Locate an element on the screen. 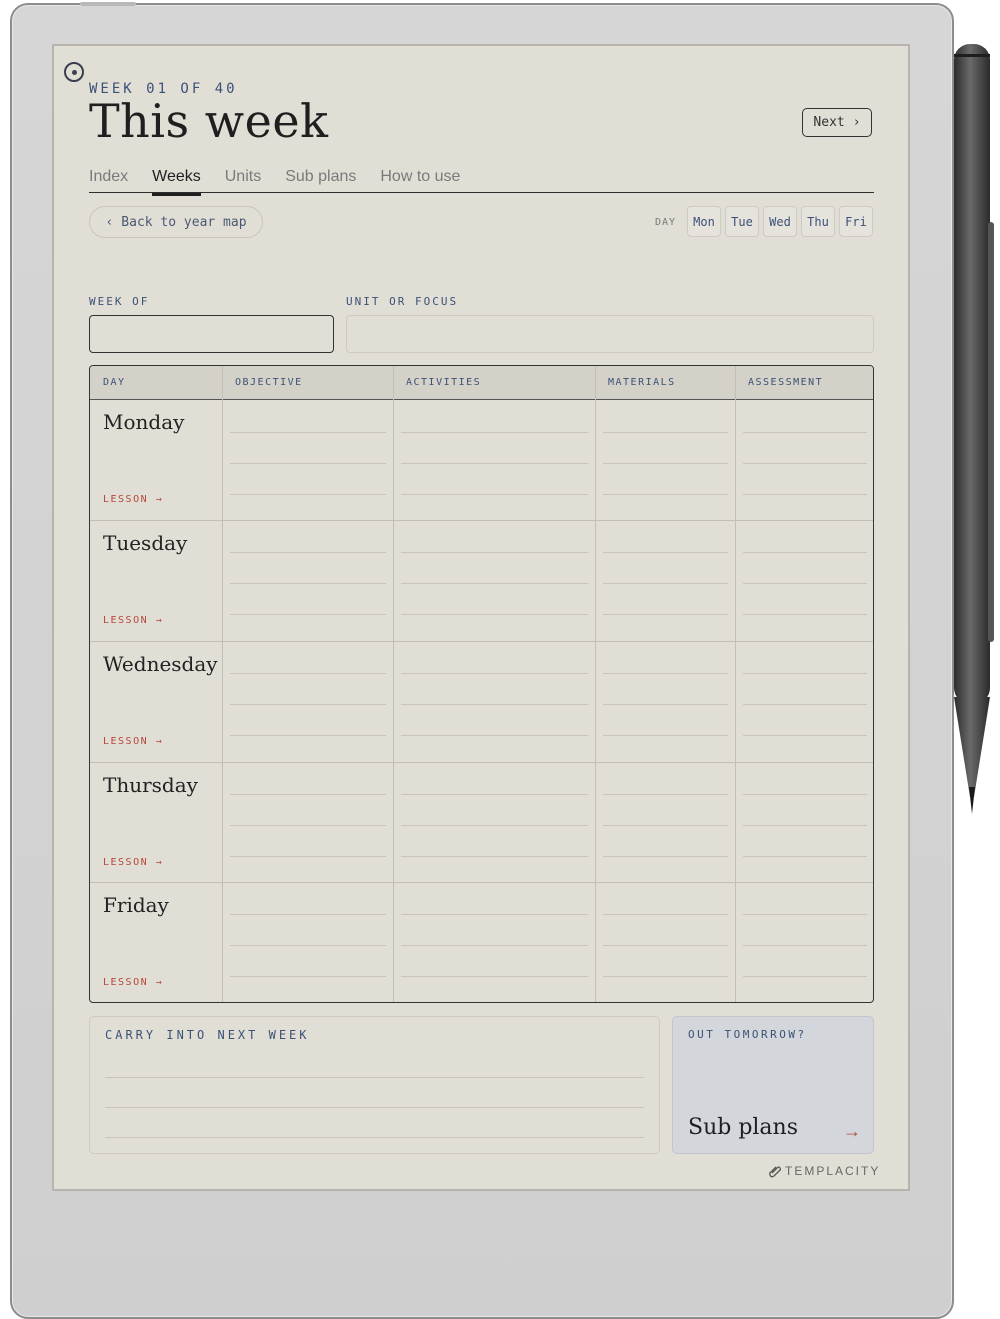 This screenshot has height=1319, width=1000. out-tomorrow-label: OUT TOMORROW? is located at coordinates (747, 1034).